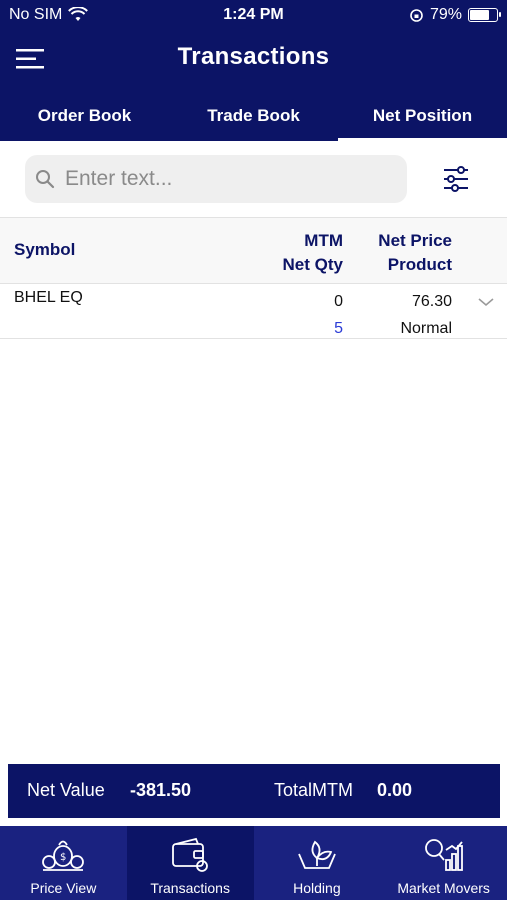 The height and width of the screenshot is (900, 507). What do you see at coordinates (313, 253) in the screenshot?
I see `column-header-mtm-netqty: MTM Net Qty` at bounding box center [313, 253].